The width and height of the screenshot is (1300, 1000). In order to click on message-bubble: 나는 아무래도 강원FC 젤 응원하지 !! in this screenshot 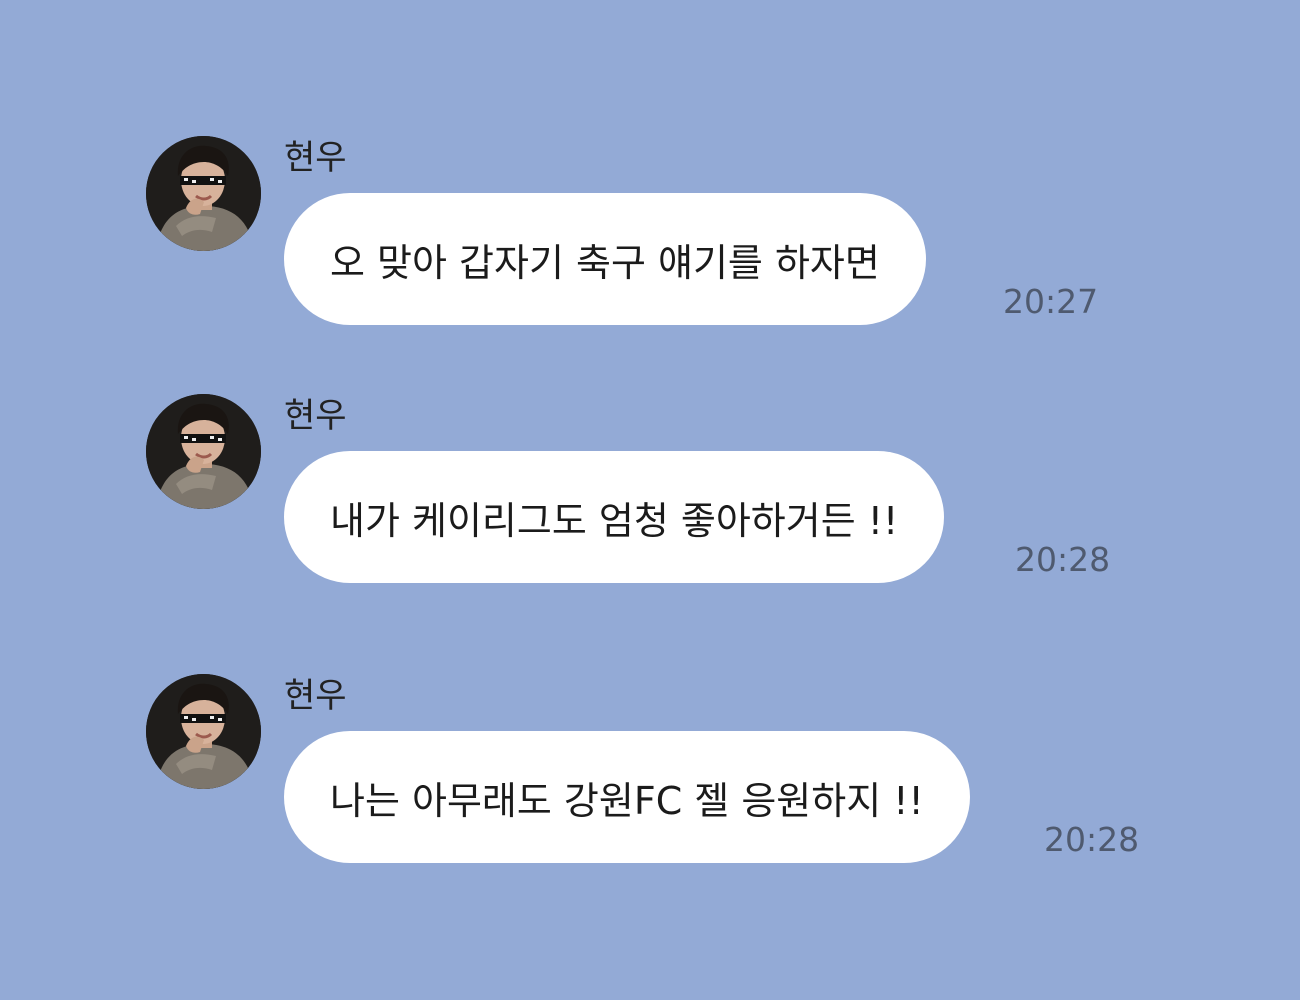, I will do `click(627, 797)`.